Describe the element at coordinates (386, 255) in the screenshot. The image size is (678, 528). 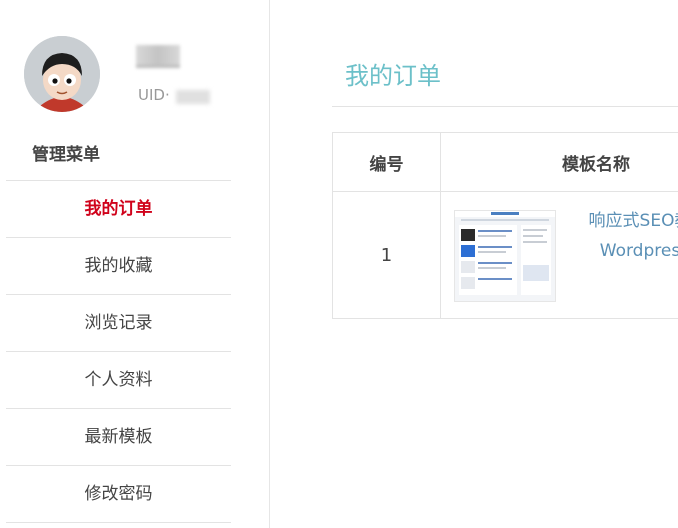
I see `order-number-cell: 1` at that location.